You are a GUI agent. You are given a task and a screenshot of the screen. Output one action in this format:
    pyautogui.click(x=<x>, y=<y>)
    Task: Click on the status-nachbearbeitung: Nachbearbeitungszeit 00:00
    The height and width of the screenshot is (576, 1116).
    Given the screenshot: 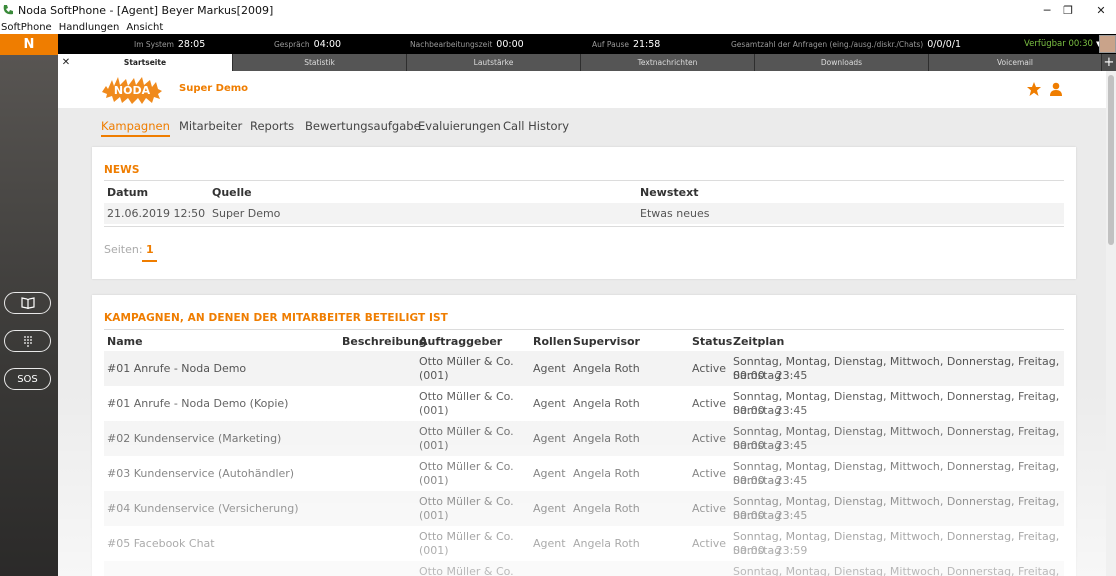 What is the action you would take?
    pyautogui.click(x=467, y=44)
    